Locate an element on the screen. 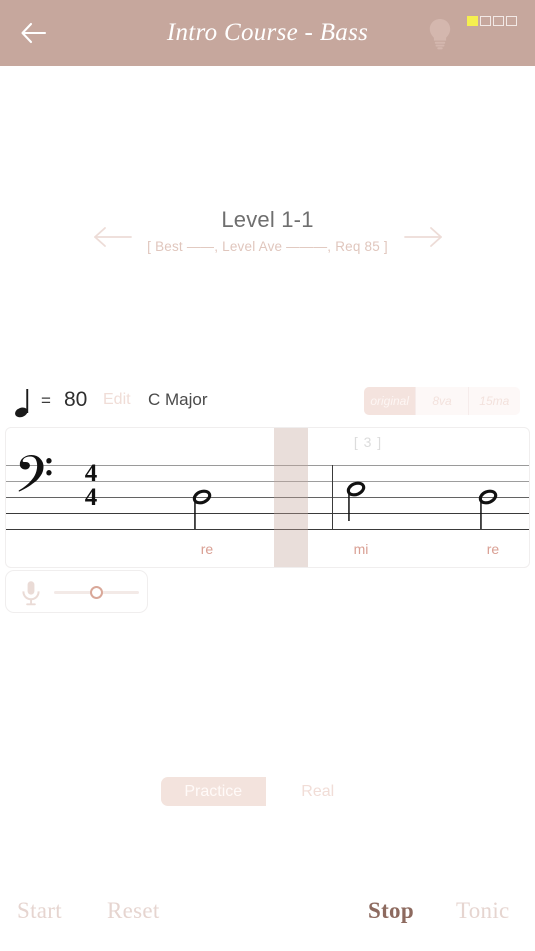 This screenshot has width=535, height=951. octave-option-original: original is located at coordinates (390, 401).